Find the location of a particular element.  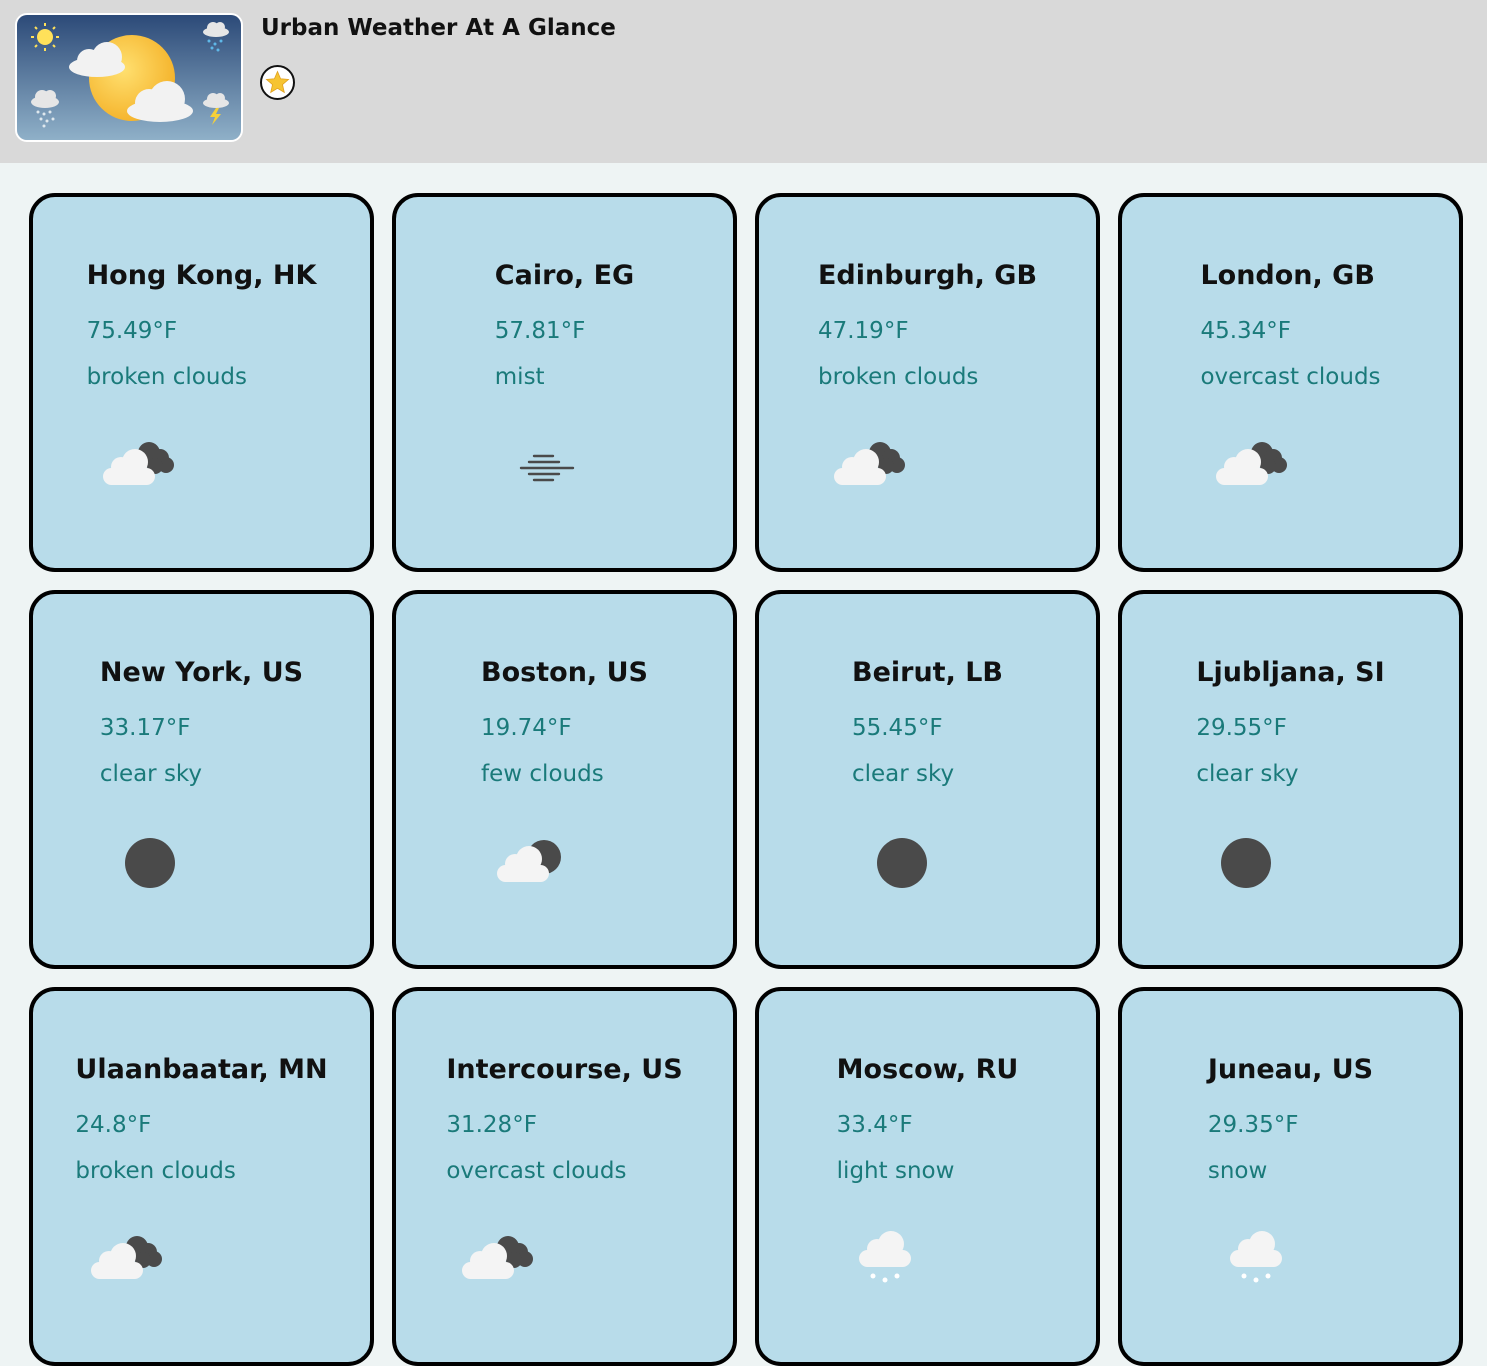

temperature: 24.8°F is located at coordinates (113, 1125).